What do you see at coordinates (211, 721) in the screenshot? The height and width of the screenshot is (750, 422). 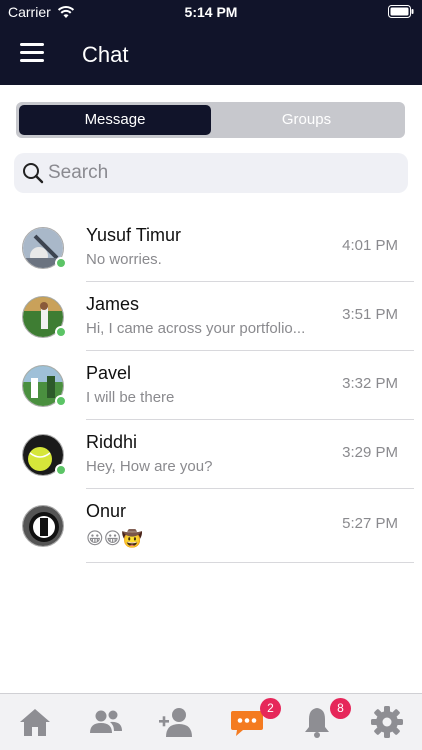 I see `tab-bar: 2 8` at bounding box center [211, 721].